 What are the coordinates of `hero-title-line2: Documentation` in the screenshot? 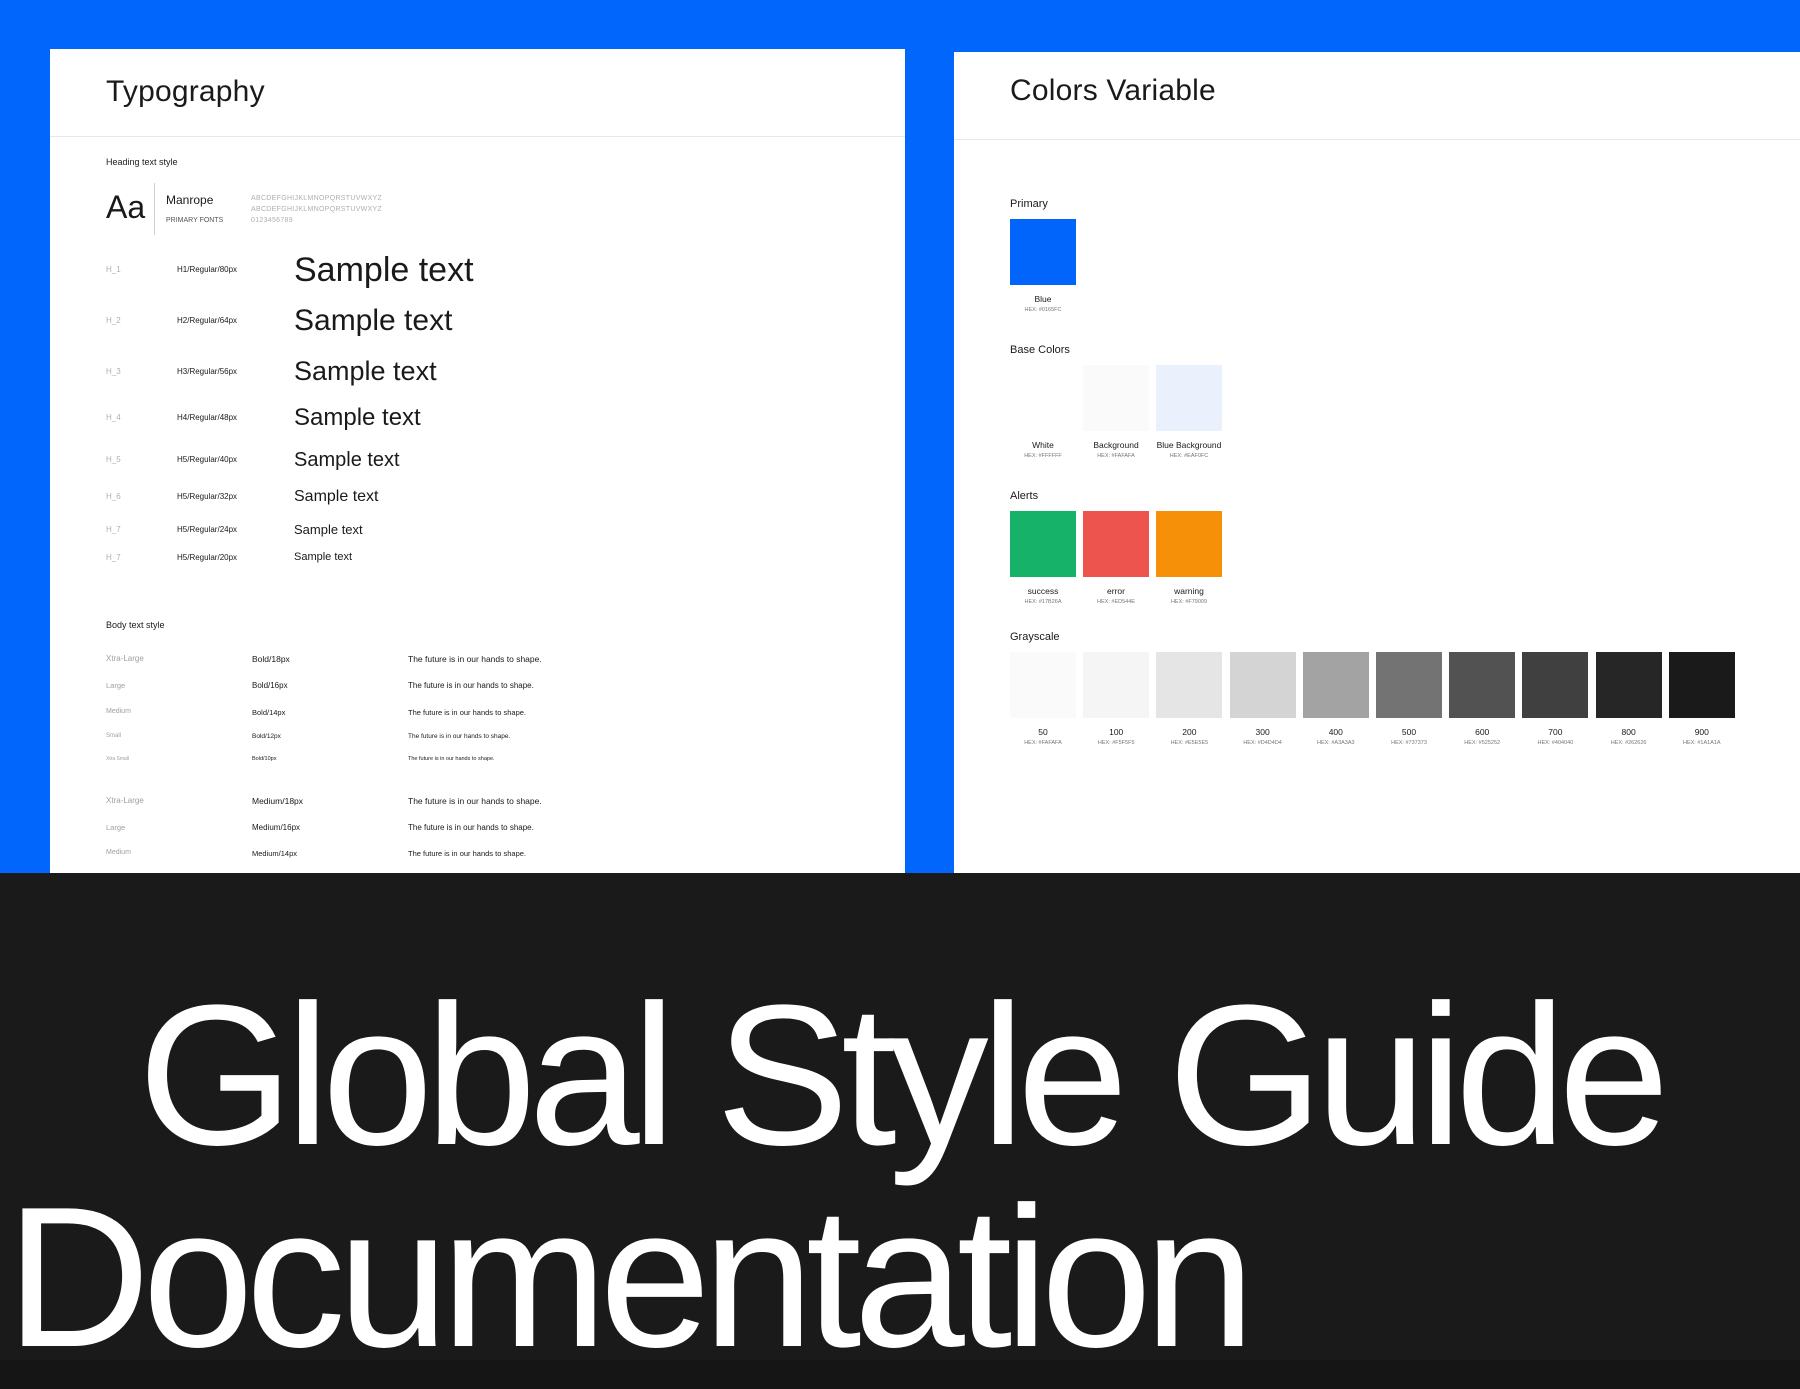 It's located at (630, 1277).